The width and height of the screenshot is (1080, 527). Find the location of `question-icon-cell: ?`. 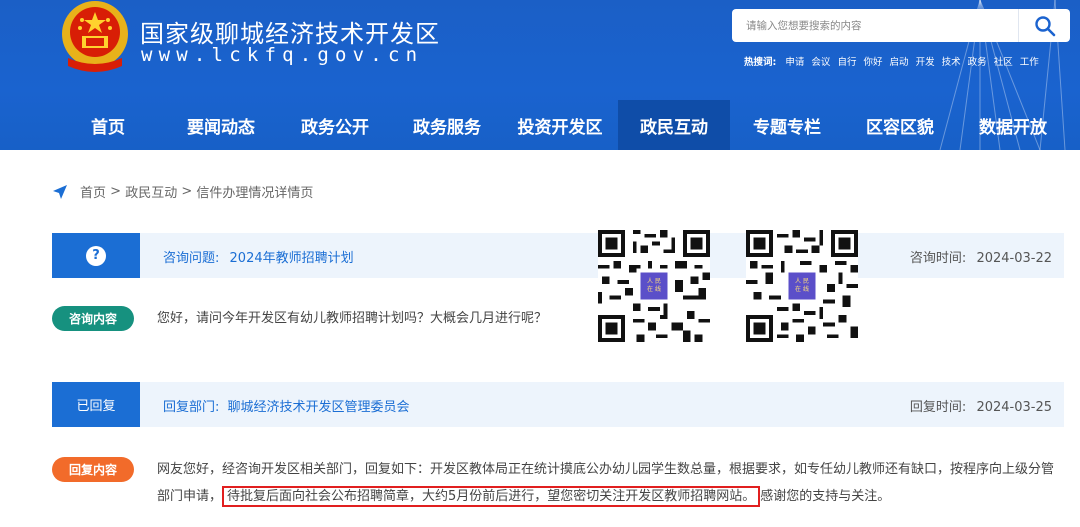

question-icon-cell: ? is located at coordinates (96, 255).